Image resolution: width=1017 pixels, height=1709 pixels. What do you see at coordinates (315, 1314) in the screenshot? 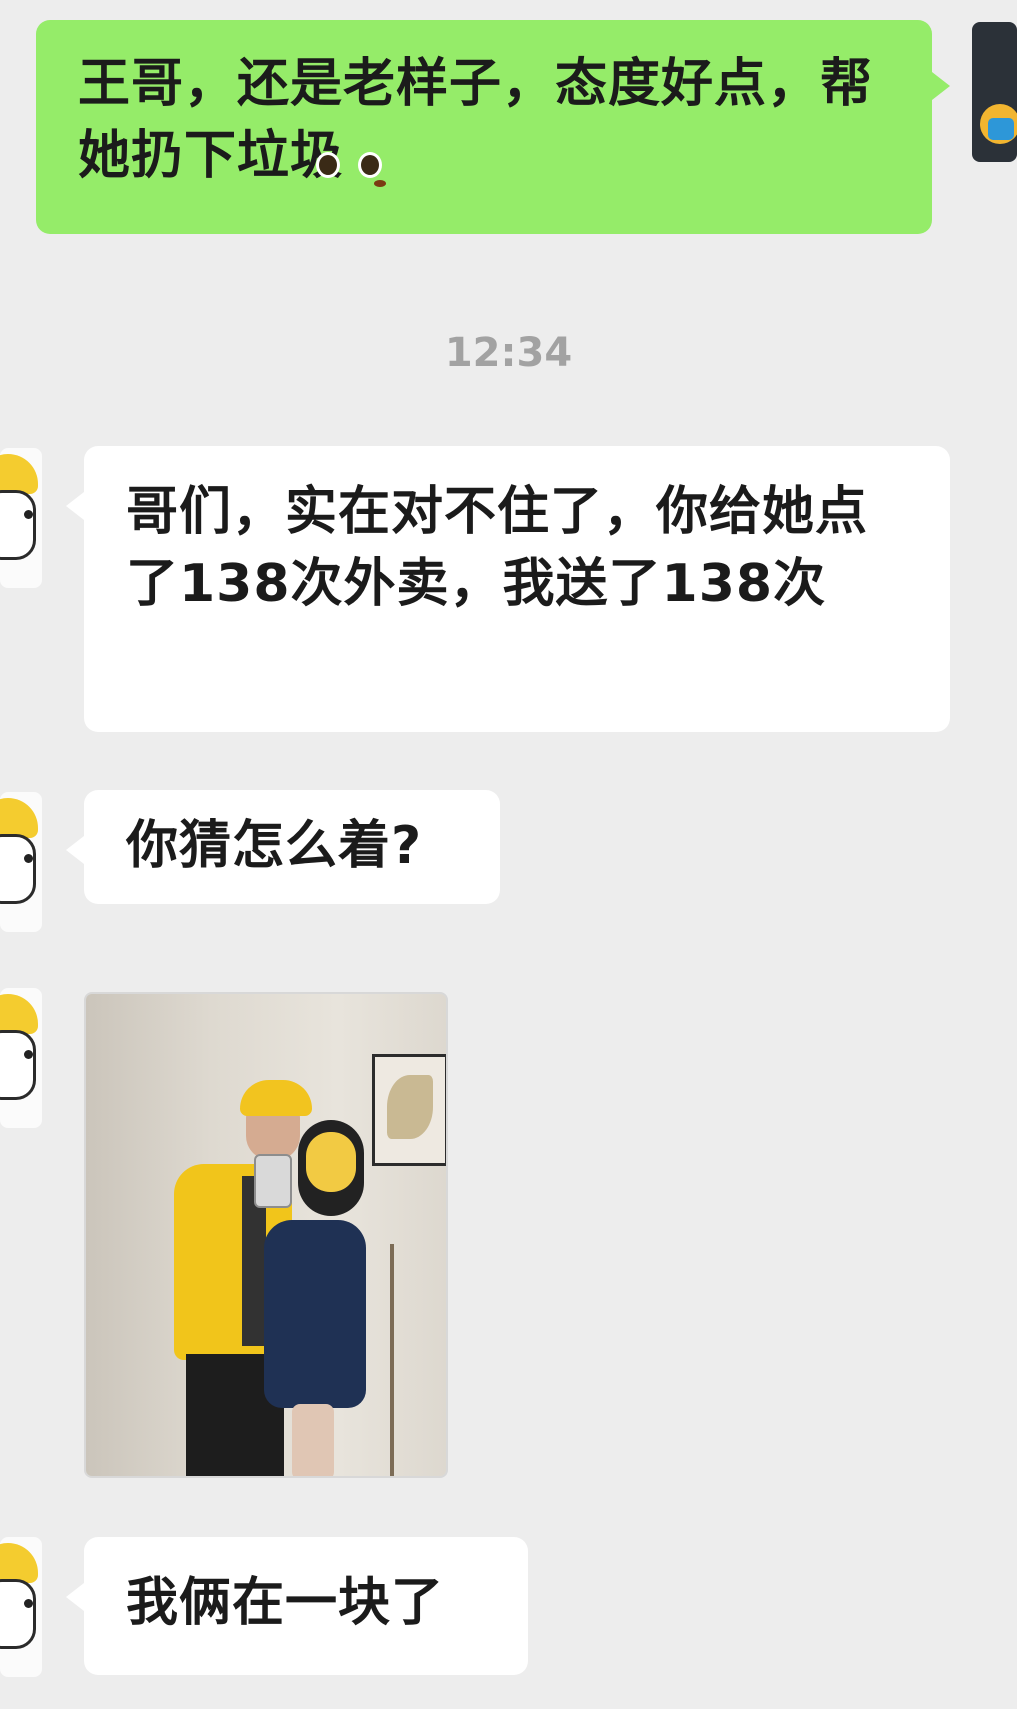
I see `woman-dress` at bounding box center [315, 1314].